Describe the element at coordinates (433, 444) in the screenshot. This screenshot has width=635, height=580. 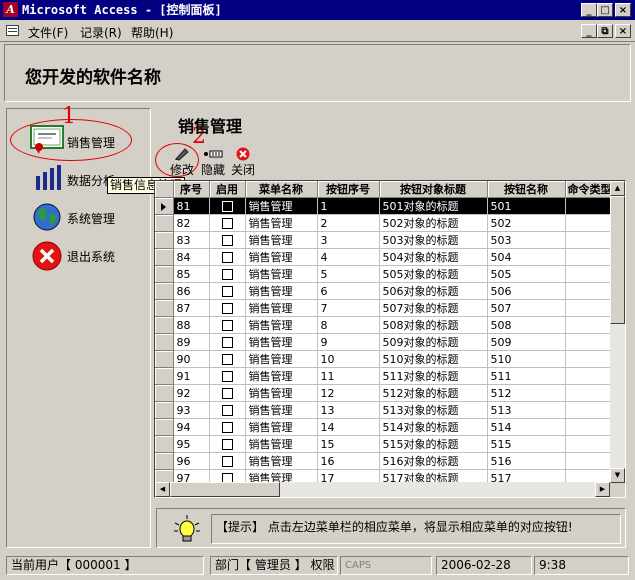
I see `cell-button-title: 515对象的标题` at that location.